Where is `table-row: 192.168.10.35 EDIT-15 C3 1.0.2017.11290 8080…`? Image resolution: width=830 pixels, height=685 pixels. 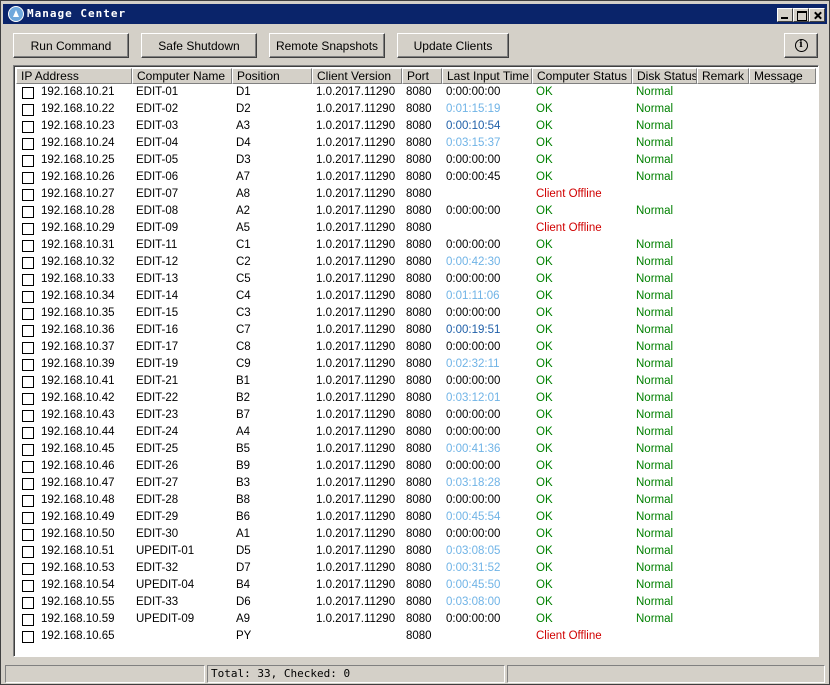 table-row: 192.168.10.35 EDIT-15 C3 1.0.2017.11290 8080… is located at coordinates (416, 313).